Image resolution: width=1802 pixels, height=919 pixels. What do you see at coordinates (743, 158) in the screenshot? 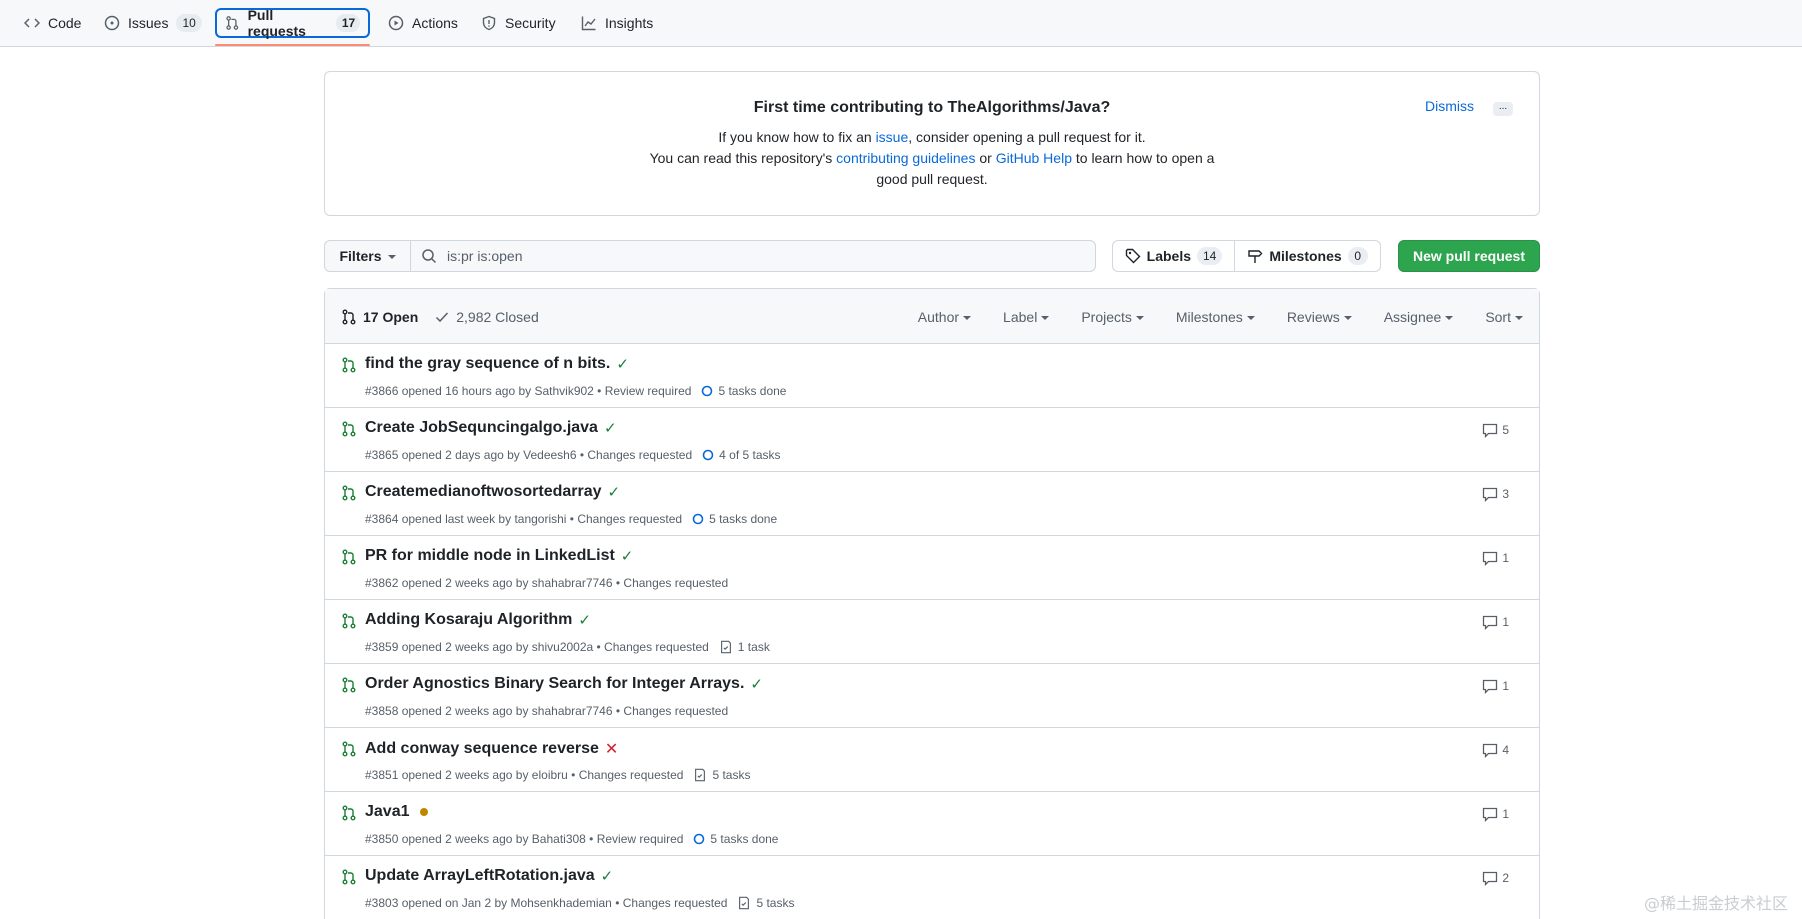
I see `banner-text-segment: You can read this repository's` at bounding box center [743, 158].